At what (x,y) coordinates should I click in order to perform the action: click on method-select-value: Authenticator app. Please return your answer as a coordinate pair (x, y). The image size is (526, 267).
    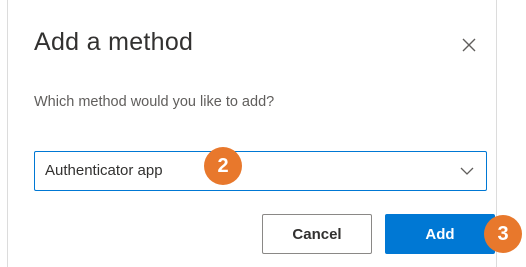
    Looking at the image, I should click on (104, 170).